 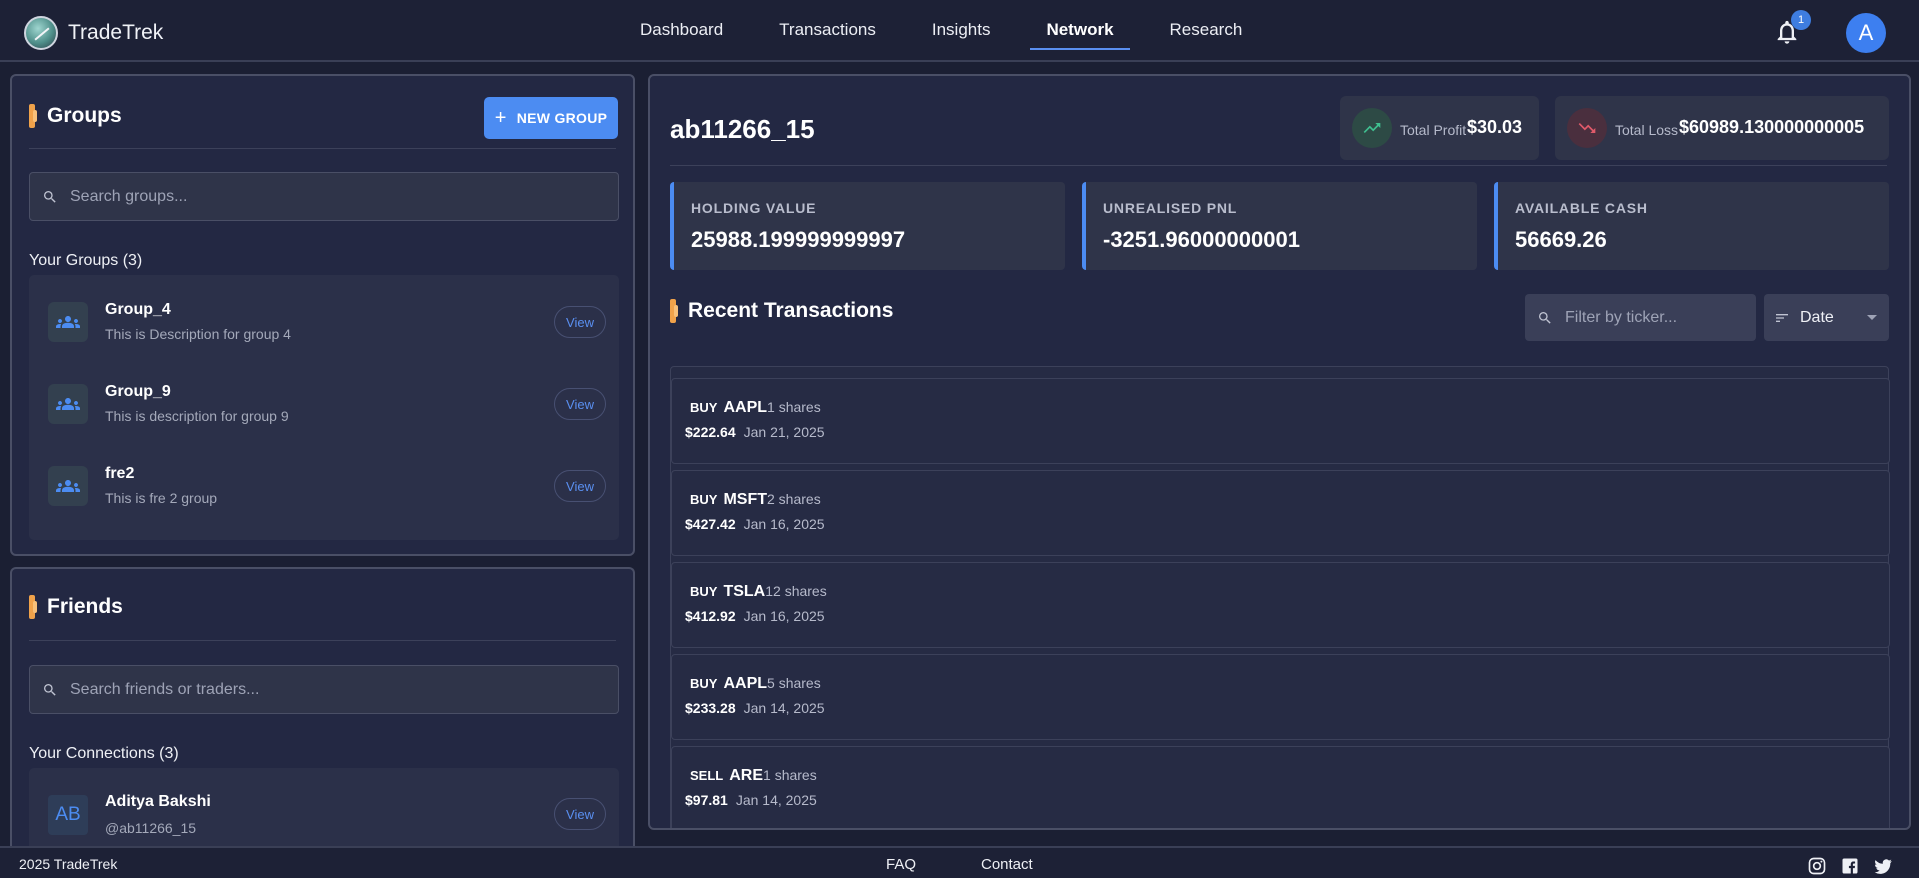 What do you see at coordinates (161, 498) in the screenshot?
I see `group-description: This is fre 2 group` at bounding box center [161, 498].